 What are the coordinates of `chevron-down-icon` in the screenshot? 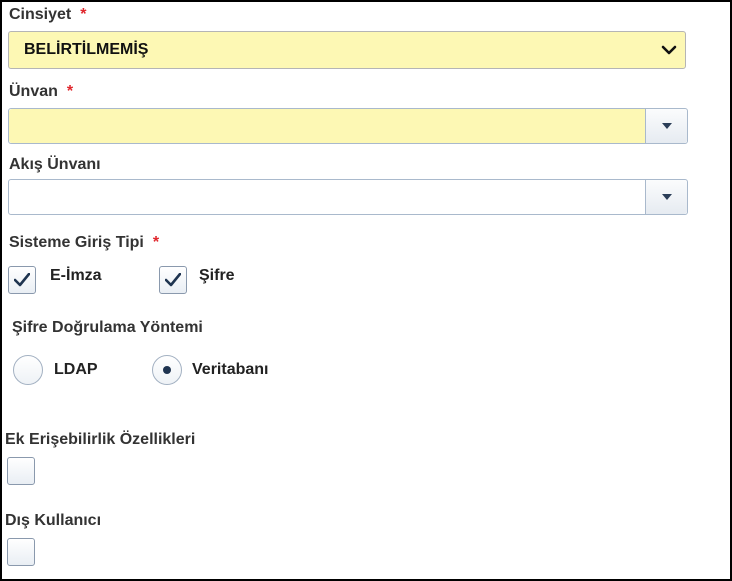 It's located at (669, 50).